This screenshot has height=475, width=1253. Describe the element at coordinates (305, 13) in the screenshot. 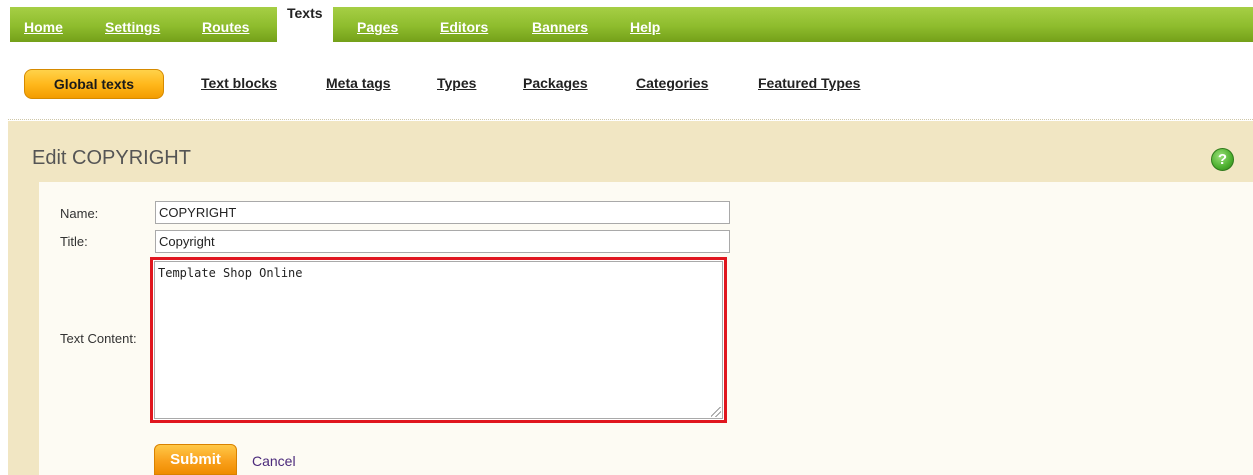

I see `nav-texts-label: Texts` at that location.